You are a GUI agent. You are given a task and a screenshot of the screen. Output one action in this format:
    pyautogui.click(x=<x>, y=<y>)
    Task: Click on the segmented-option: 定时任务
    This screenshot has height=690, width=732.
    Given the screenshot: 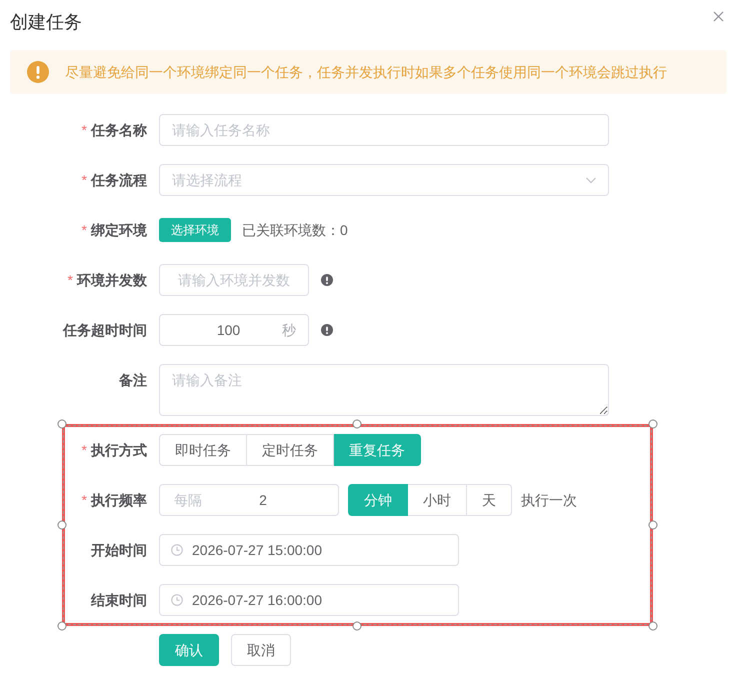 What is the action you would take?
    pyautogui.click(x=290, y=450)
    